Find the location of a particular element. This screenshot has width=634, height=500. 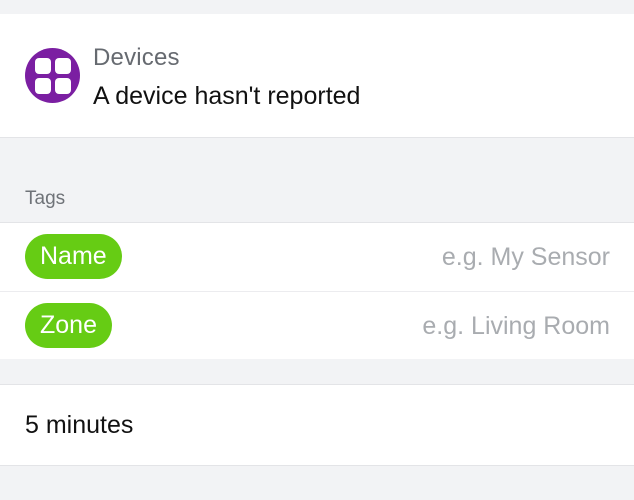

interval-value: 5 minutes is located at coordinates (79, 425).